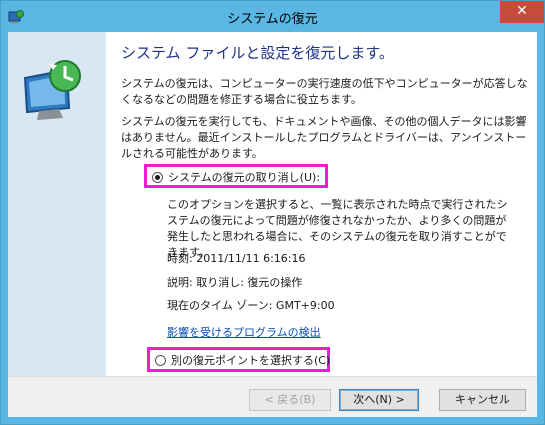 This screenshot has width=545, height=425. I want to click on cancel-button: キャンセル, so click(482, 400).